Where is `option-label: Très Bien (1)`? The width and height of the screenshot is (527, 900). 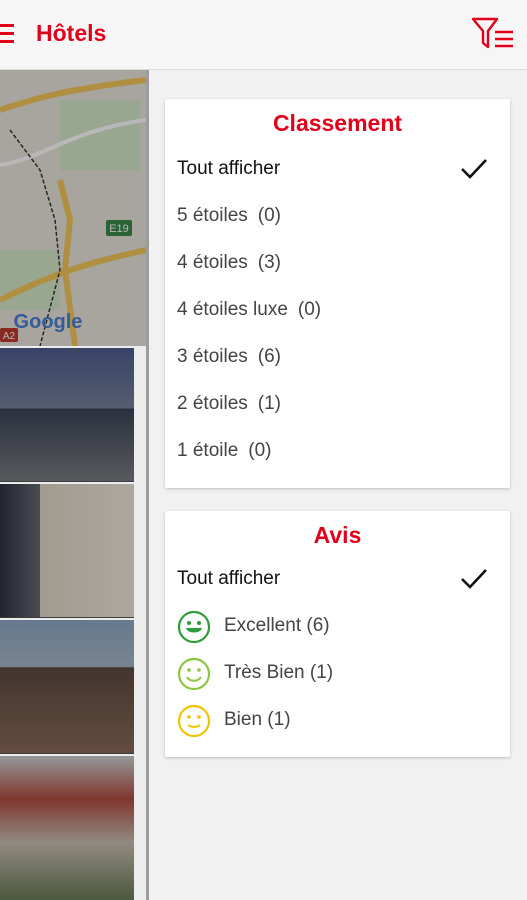
option-label: Très Bien (1) is located at coordinates (279, 672).